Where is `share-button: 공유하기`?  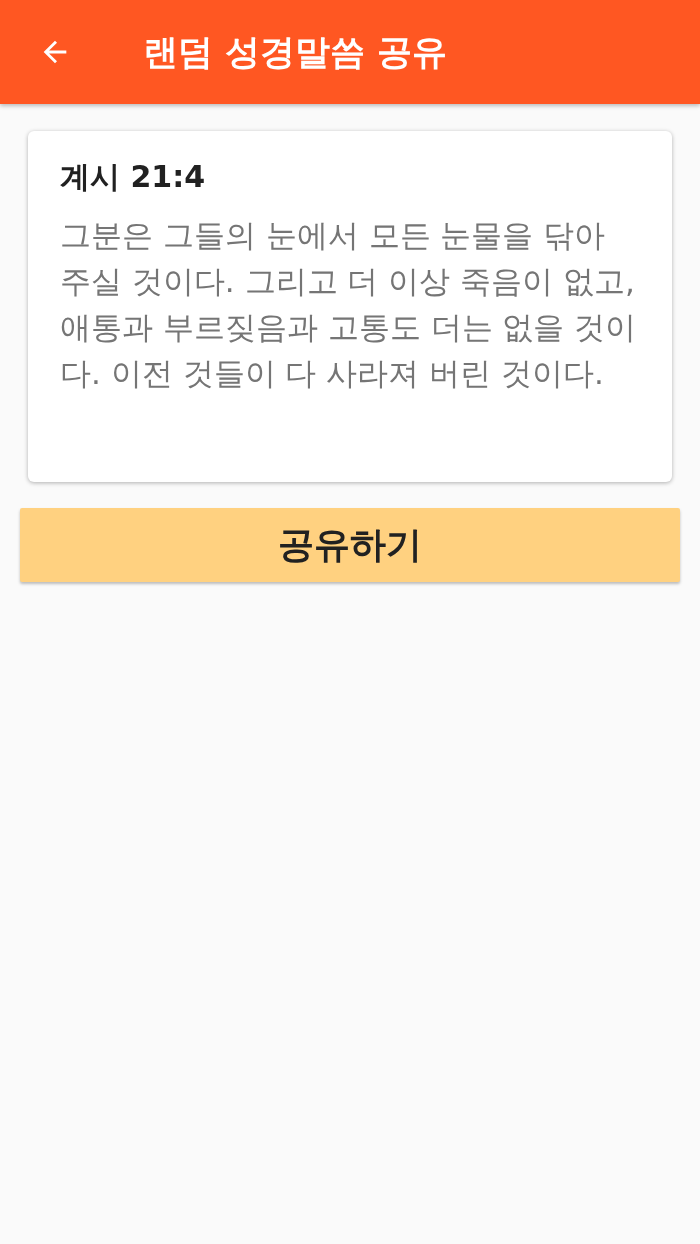
share-button: 공유하기 is located at coordinates (350, 545).